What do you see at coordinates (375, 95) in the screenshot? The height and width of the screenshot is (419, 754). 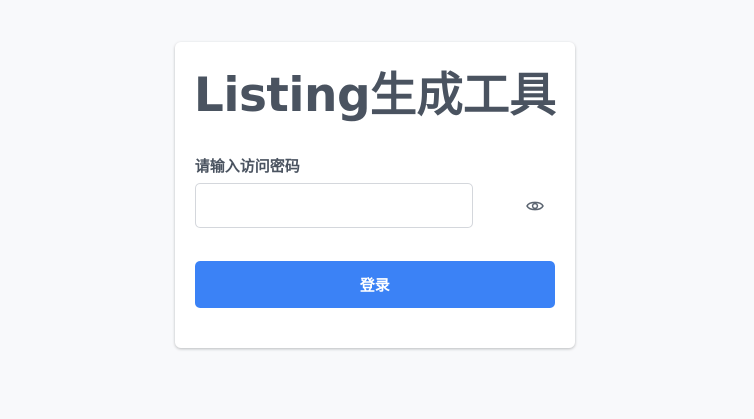 I see `page-title: Listing生成工具` at bounding box center [375, 95].